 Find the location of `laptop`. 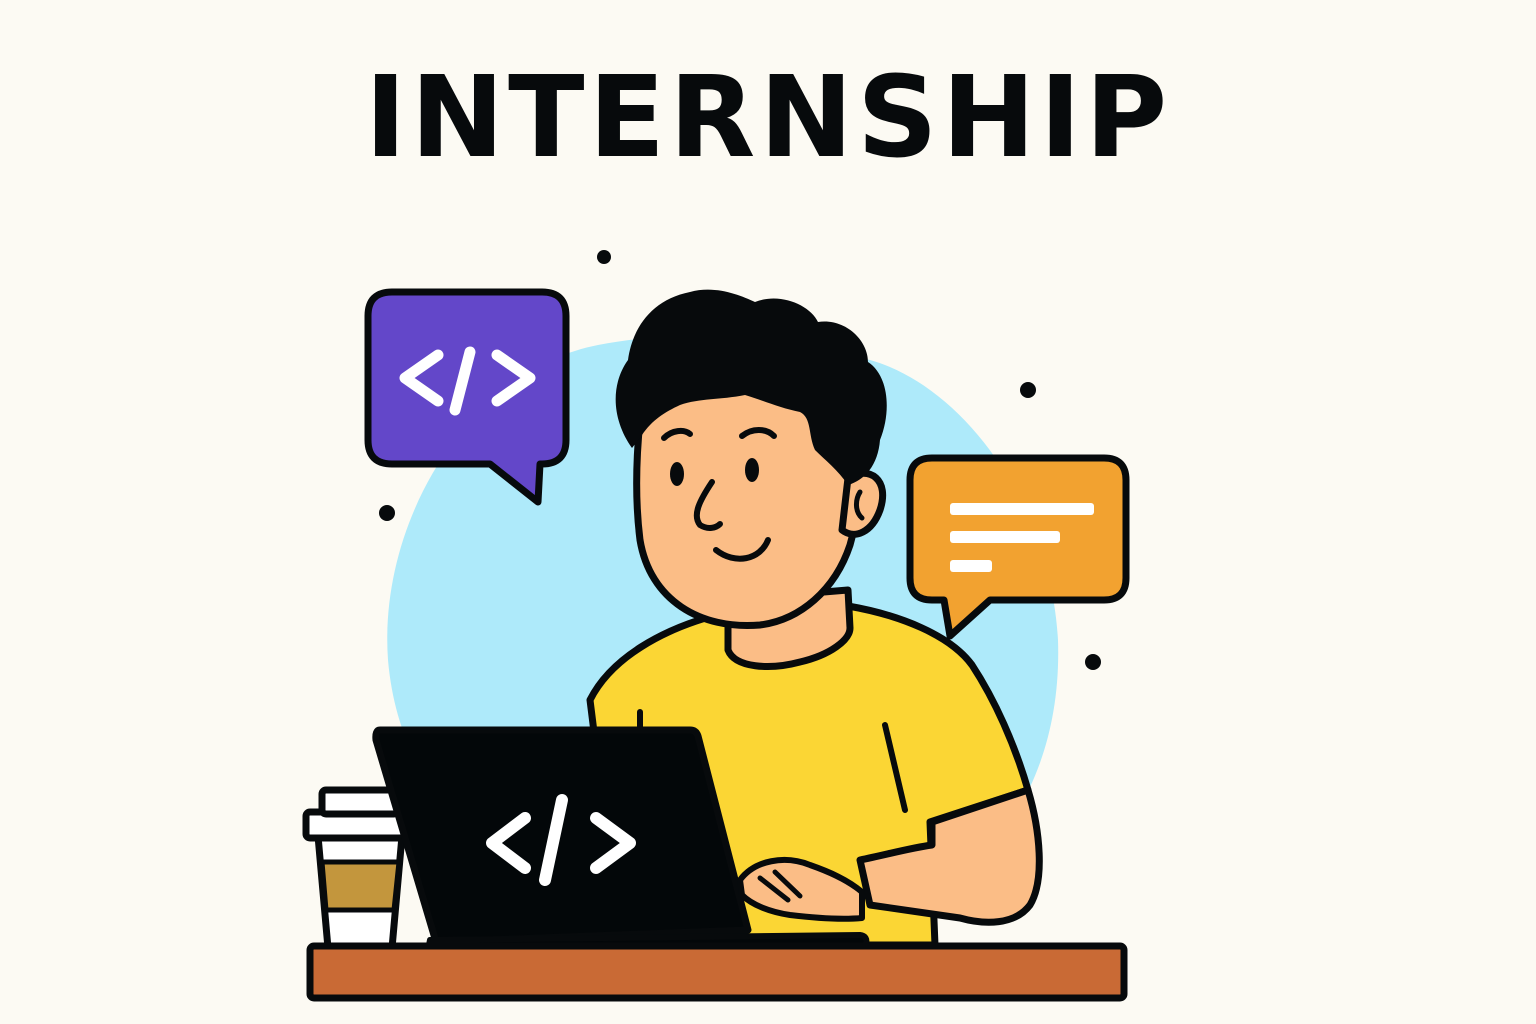

laptop is located at coordinates (562, 836).